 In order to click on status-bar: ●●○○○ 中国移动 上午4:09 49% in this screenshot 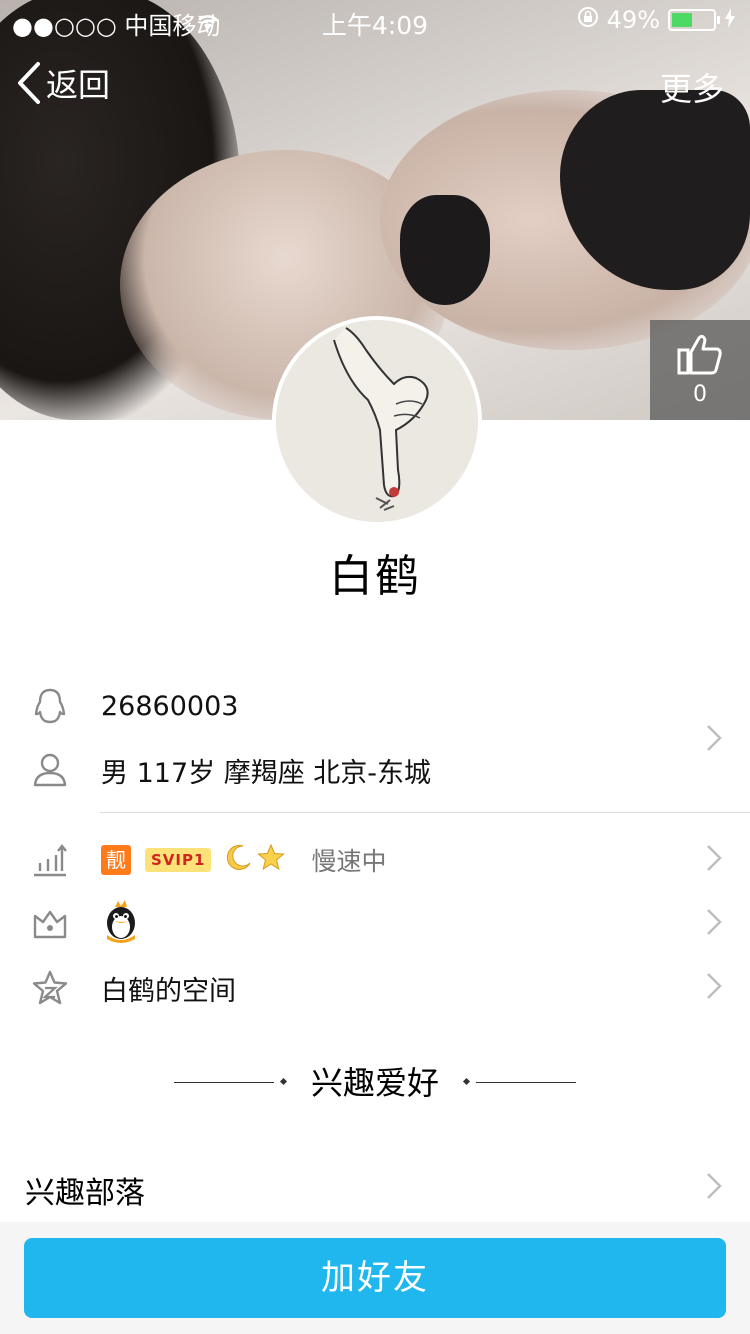, I will do `click(375, 20)`.